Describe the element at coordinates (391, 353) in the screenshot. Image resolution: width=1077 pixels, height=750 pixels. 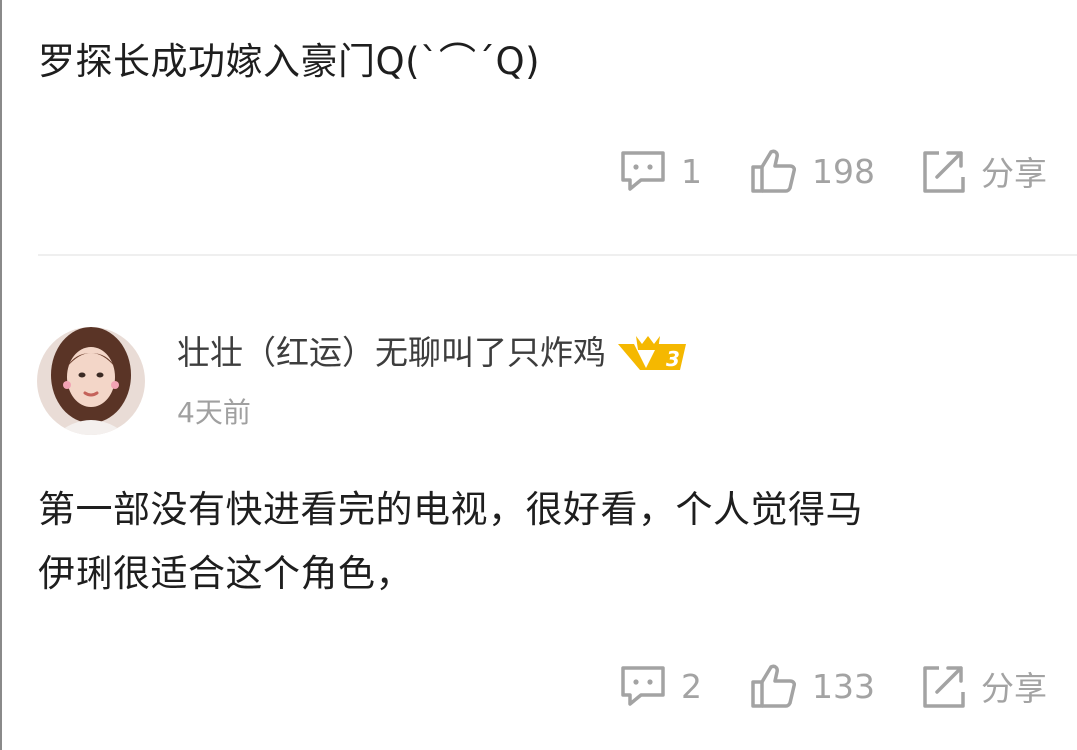
I see `username: 壮壮（红运）无聊叫了只炸鸡` at that location.